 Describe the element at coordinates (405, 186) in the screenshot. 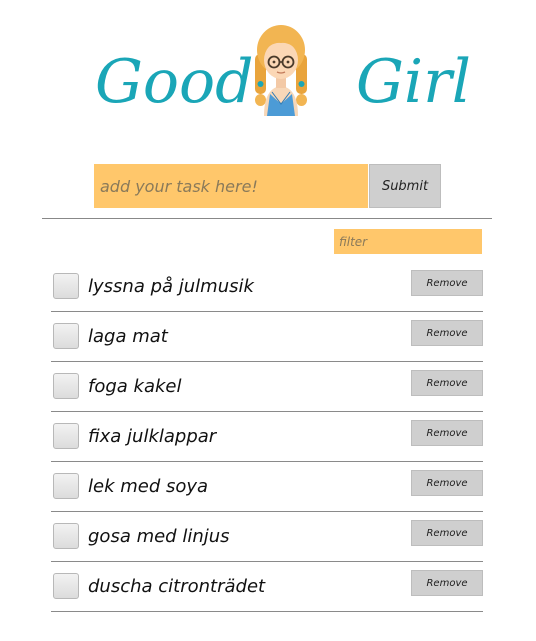

I see `submit-button: Submit` at that location.